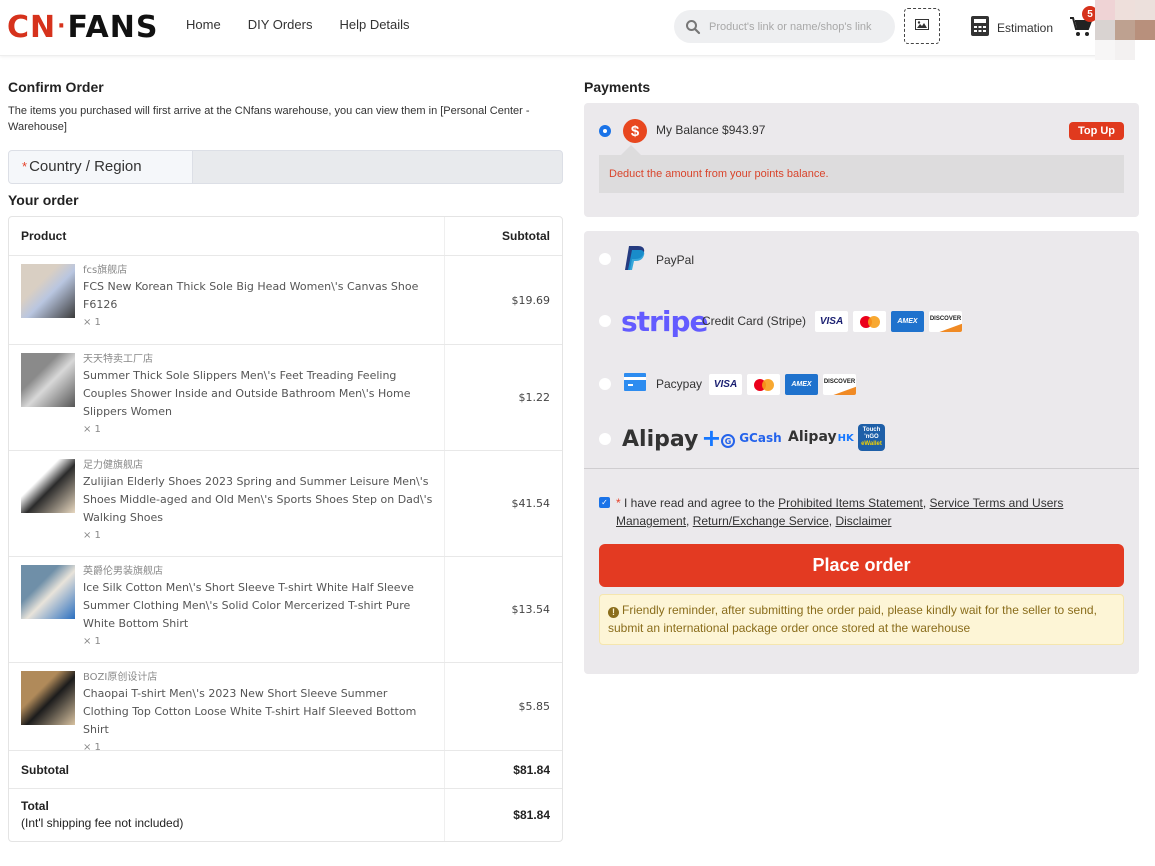  I want to click on cart-icon, so click(1081, 30).